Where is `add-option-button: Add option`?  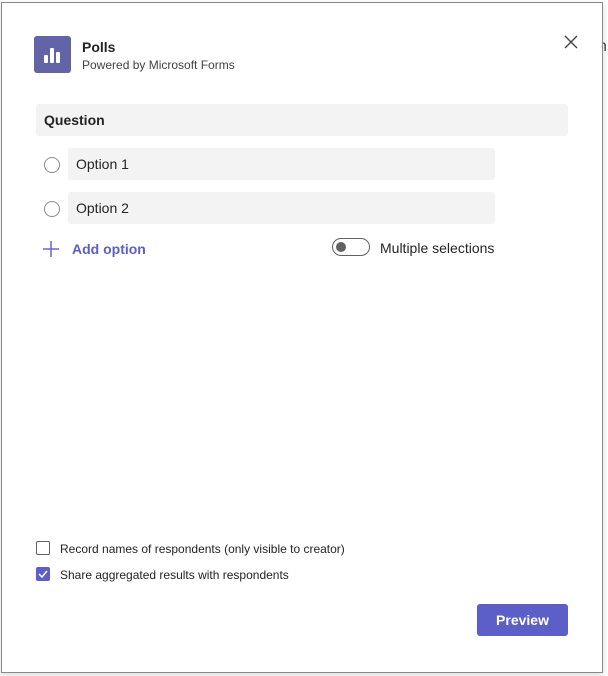
add-option-button: Add option is located at coordinates (94, 249).